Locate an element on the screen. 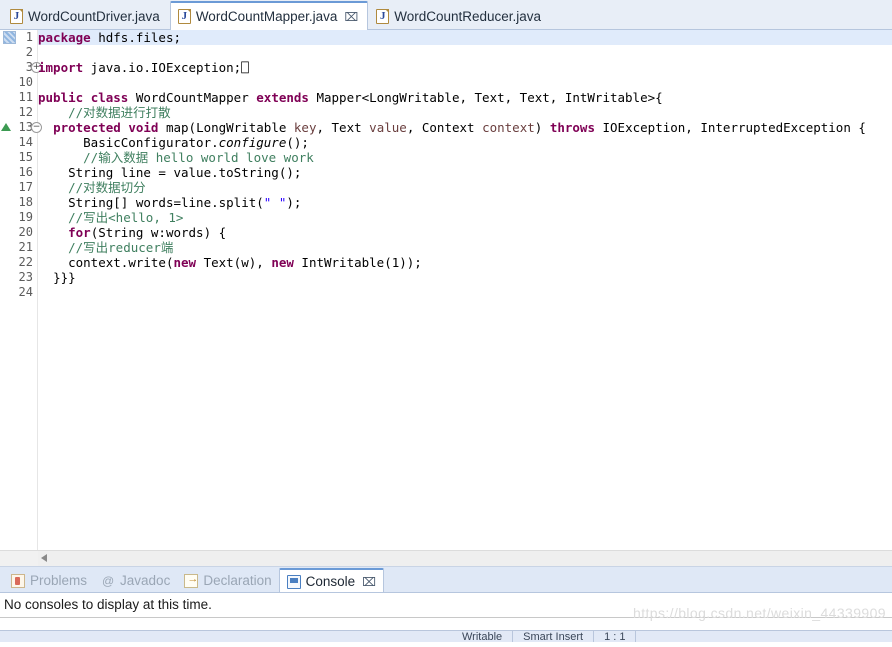 The width and height of the screenshot is (892, 647). view-tab-label: Javadoc is located at coordinates (145, 580).